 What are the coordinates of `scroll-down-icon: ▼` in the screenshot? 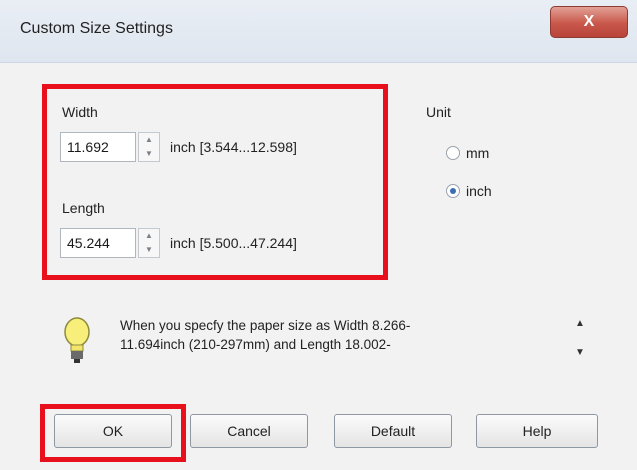 It's located at (580, 352).